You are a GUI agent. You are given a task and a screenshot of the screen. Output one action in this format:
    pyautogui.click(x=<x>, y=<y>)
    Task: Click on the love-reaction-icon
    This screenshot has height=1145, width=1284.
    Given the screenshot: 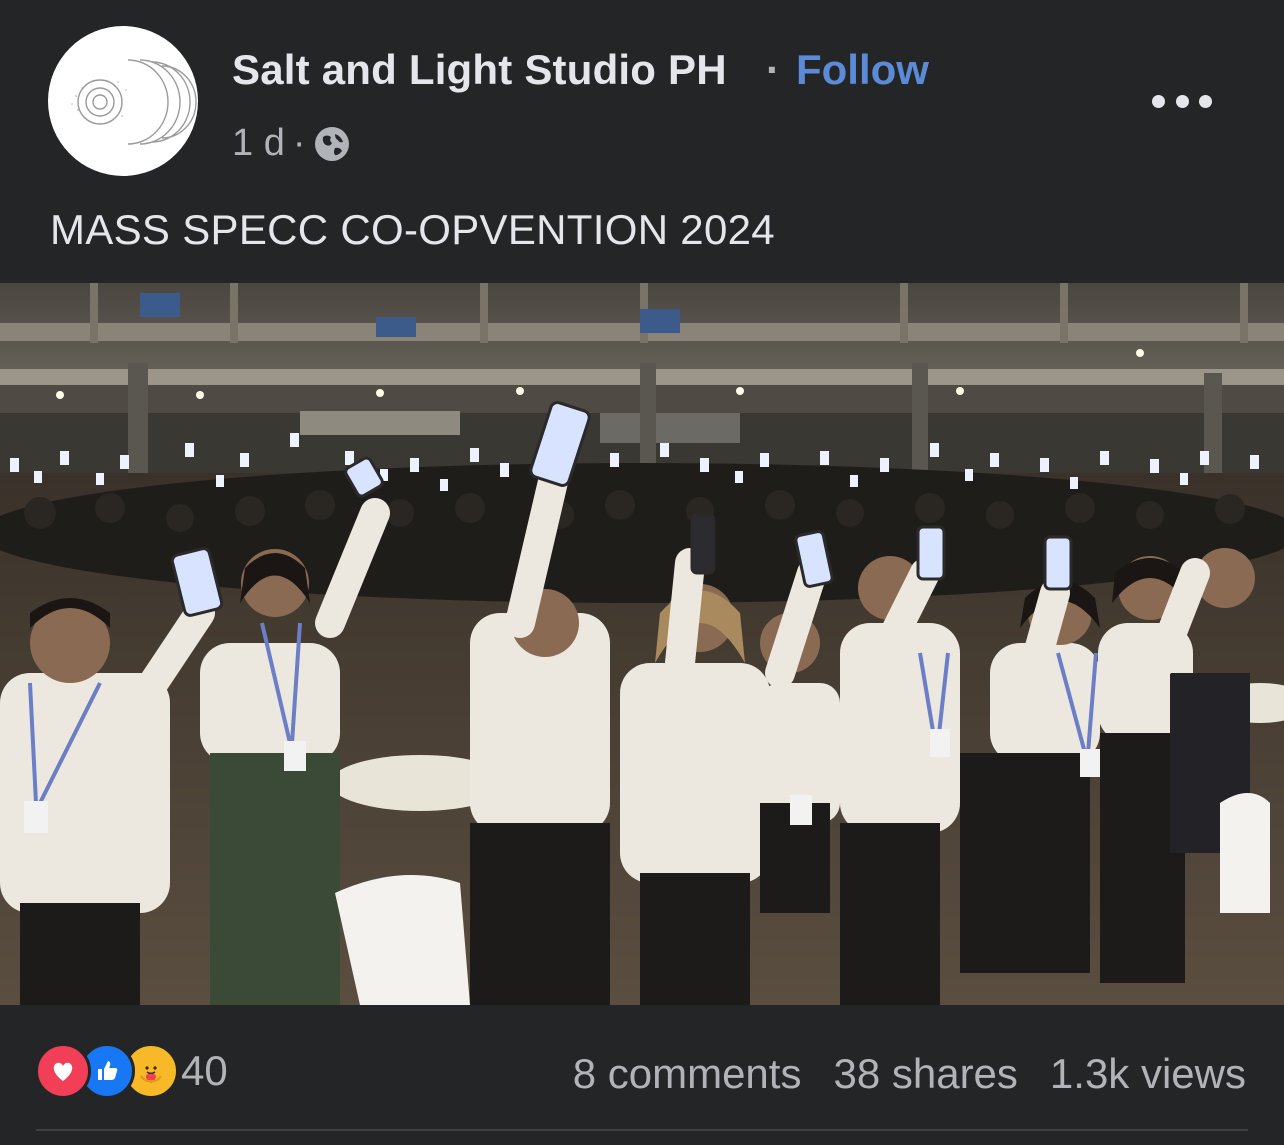 What is the action you would take?
    pyautogui.click(x=63, y=1071)
    